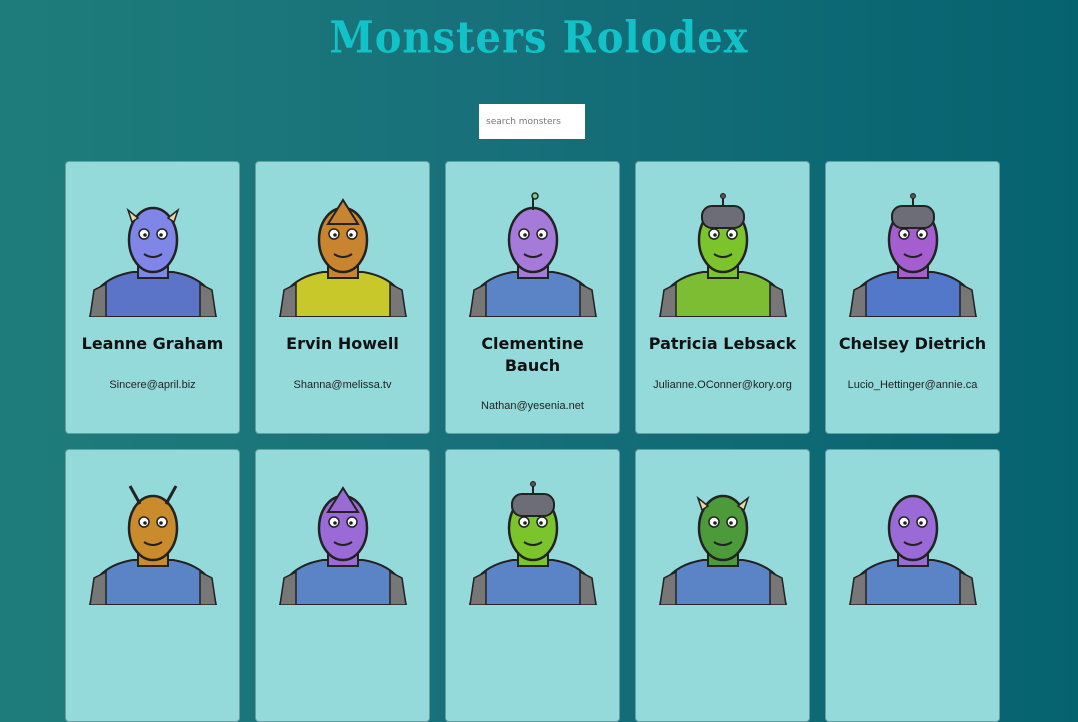 The image size is (1078, 722). I want to click on monster-name: Patricia Lebsack, so click(722, 343).